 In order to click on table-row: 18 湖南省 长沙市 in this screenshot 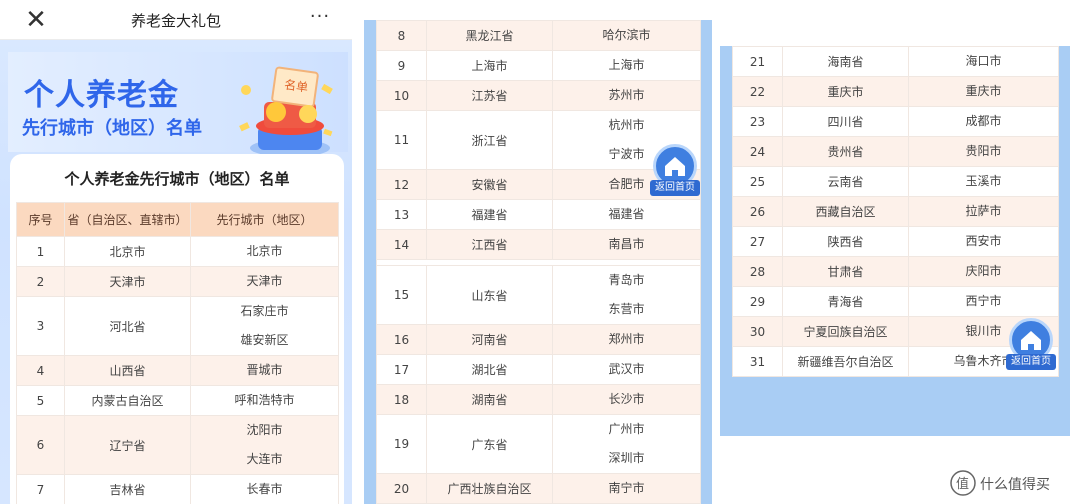, I will do `click(538, 399)`.